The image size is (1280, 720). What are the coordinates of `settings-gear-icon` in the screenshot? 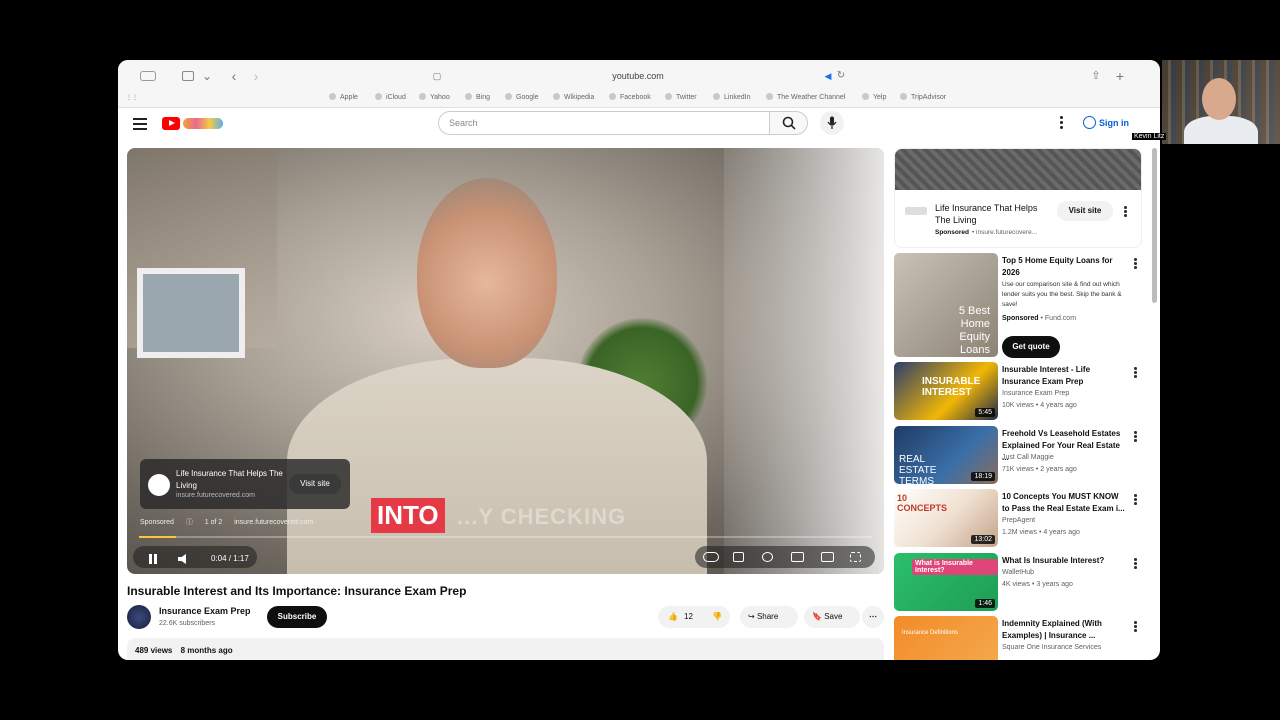 It's located at (767, 557).